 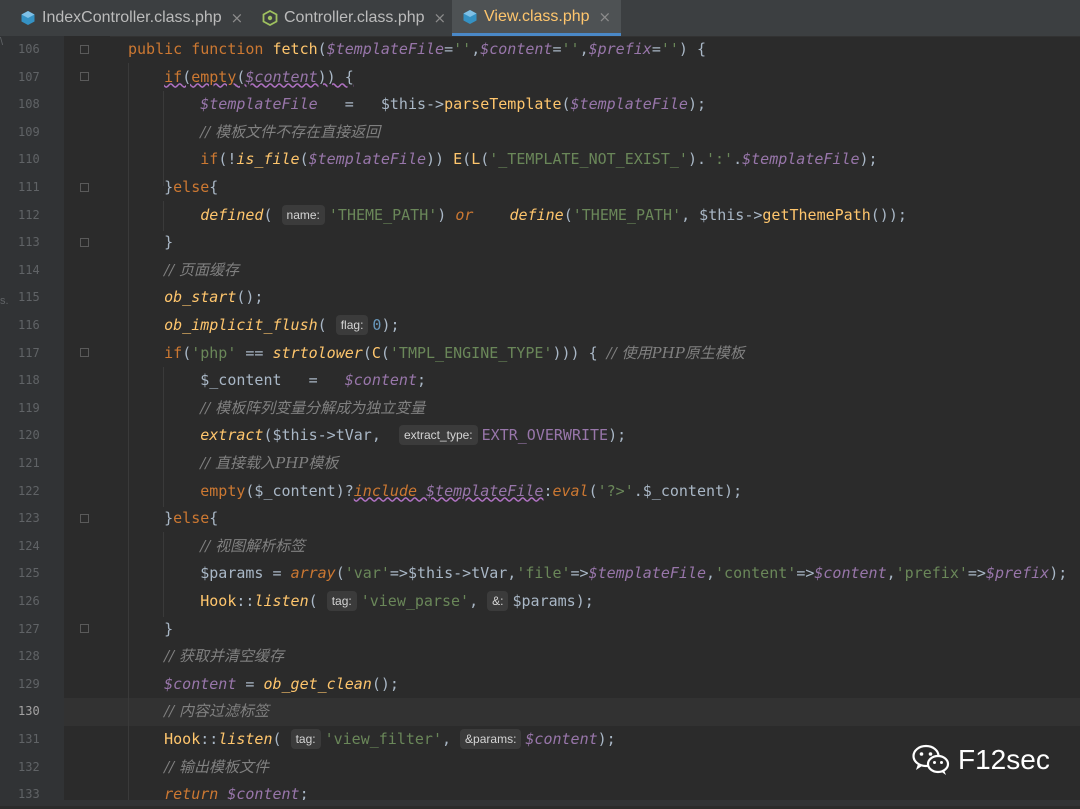 I want to click on line-number: 107, so click(x=29, y=76).